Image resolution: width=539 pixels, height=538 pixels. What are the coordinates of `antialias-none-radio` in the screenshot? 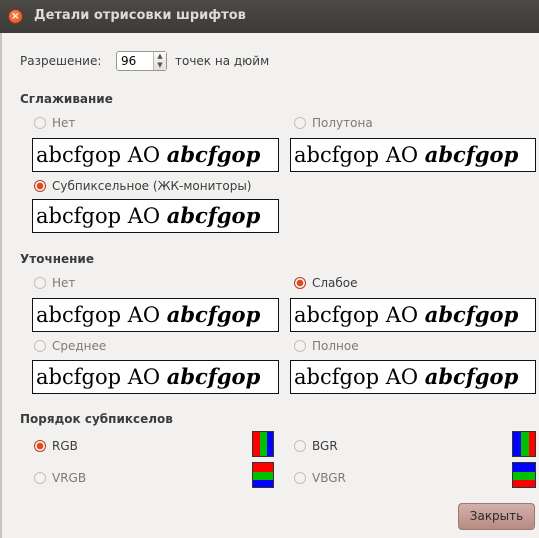 It's located at (40, 123).